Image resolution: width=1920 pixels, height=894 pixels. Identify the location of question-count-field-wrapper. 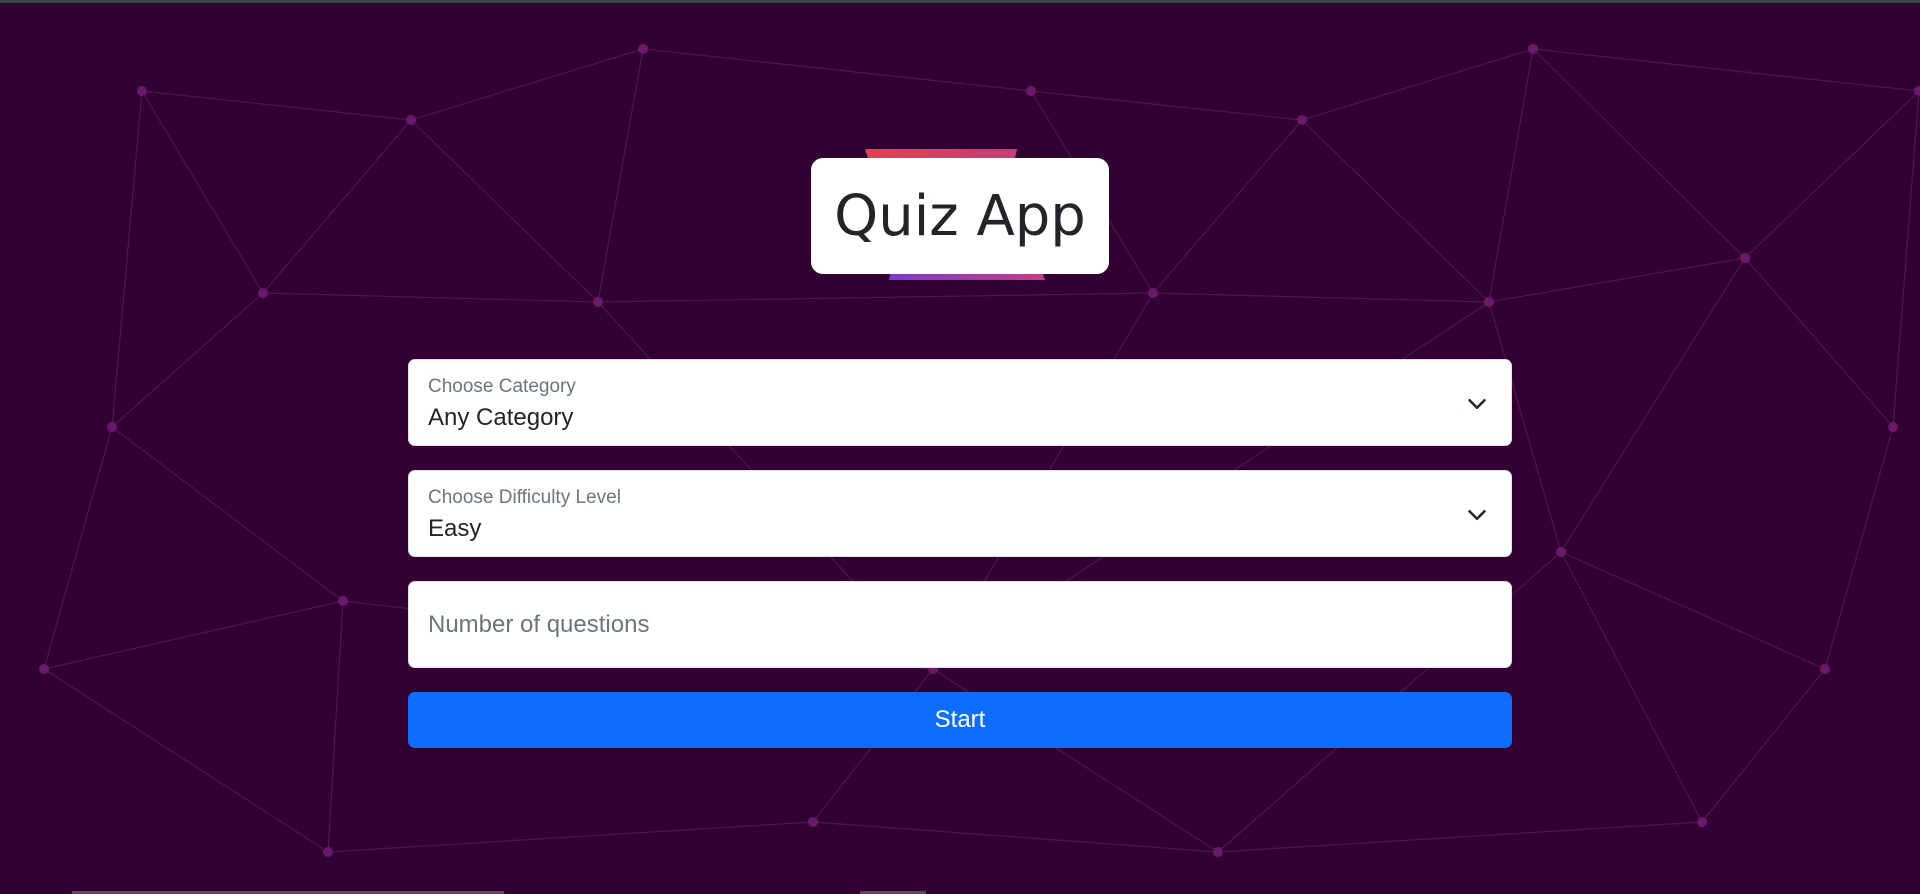
(960, 624).